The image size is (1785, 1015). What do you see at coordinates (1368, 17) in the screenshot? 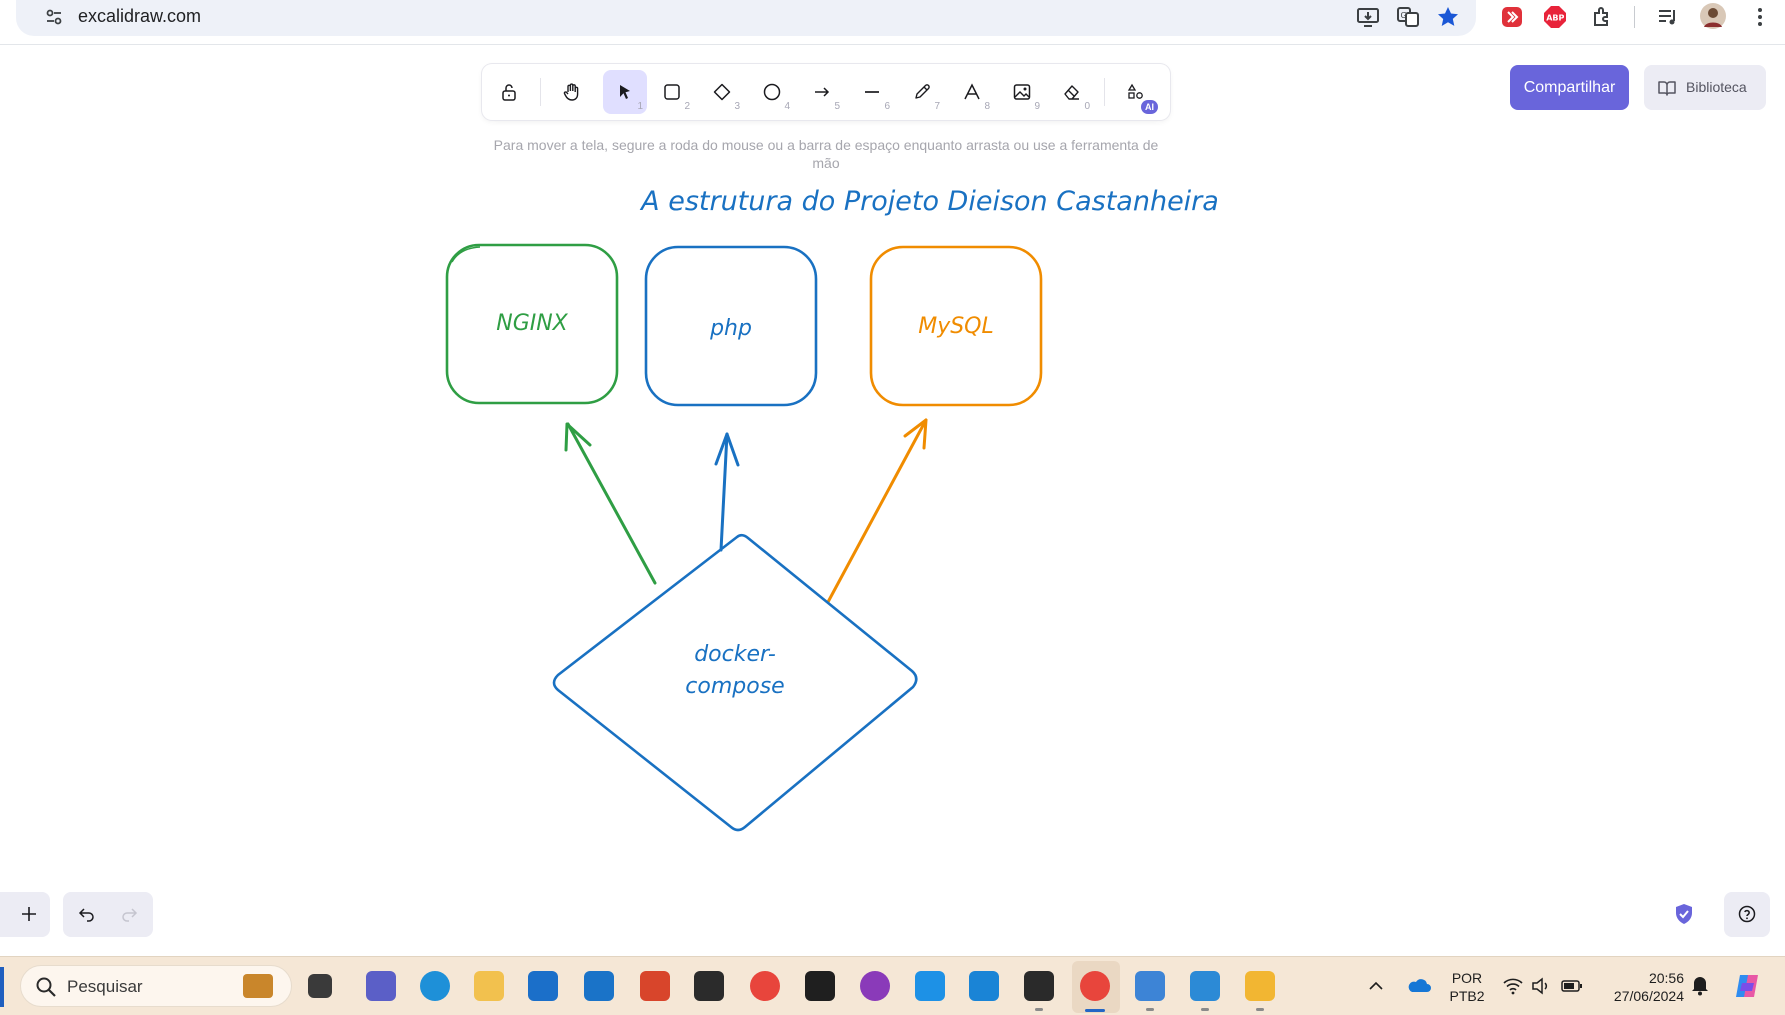
I see `install-app-icon` at bounding box center [1368, 17].